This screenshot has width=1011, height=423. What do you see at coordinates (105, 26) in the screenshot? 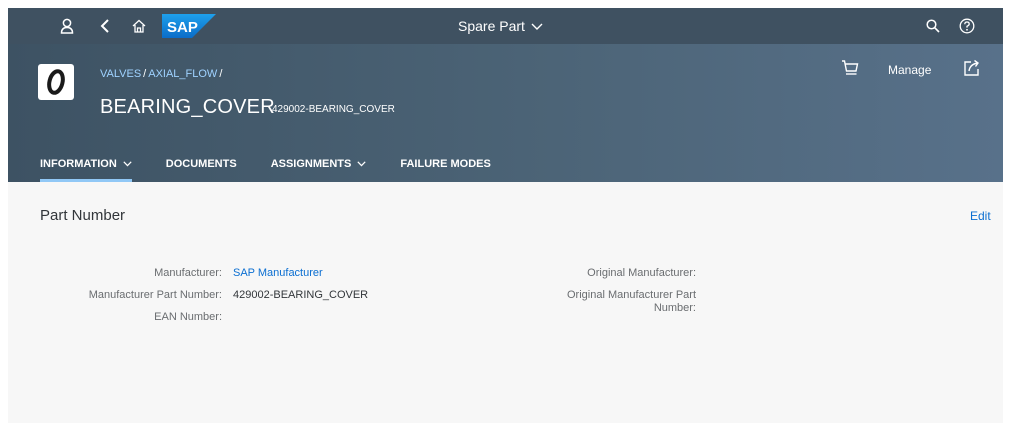
I see `back-icon` at bounding box center [105, 26].